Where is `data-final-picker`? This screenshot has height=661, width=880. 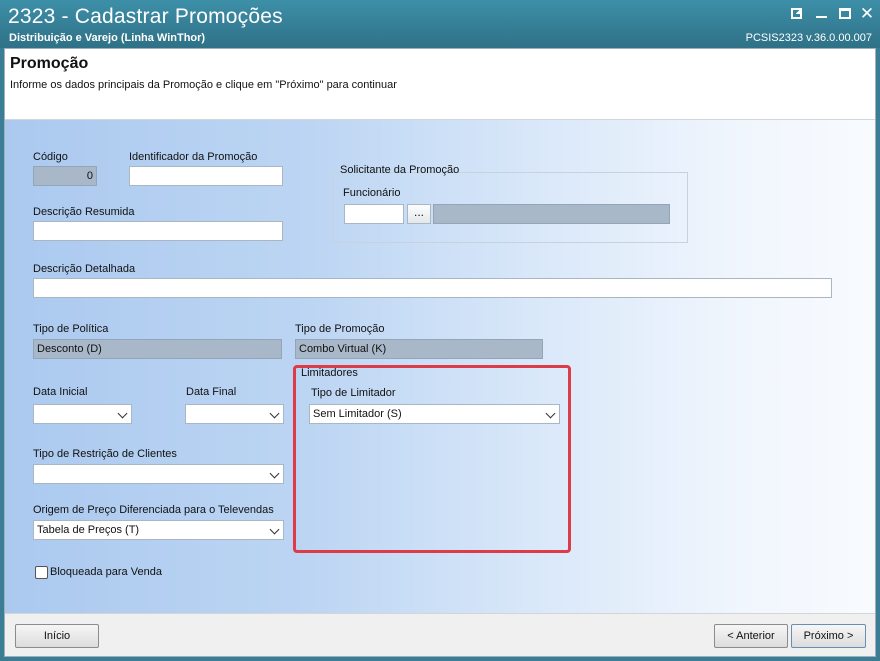 data-final-picker is located at coordinates (234, 414).